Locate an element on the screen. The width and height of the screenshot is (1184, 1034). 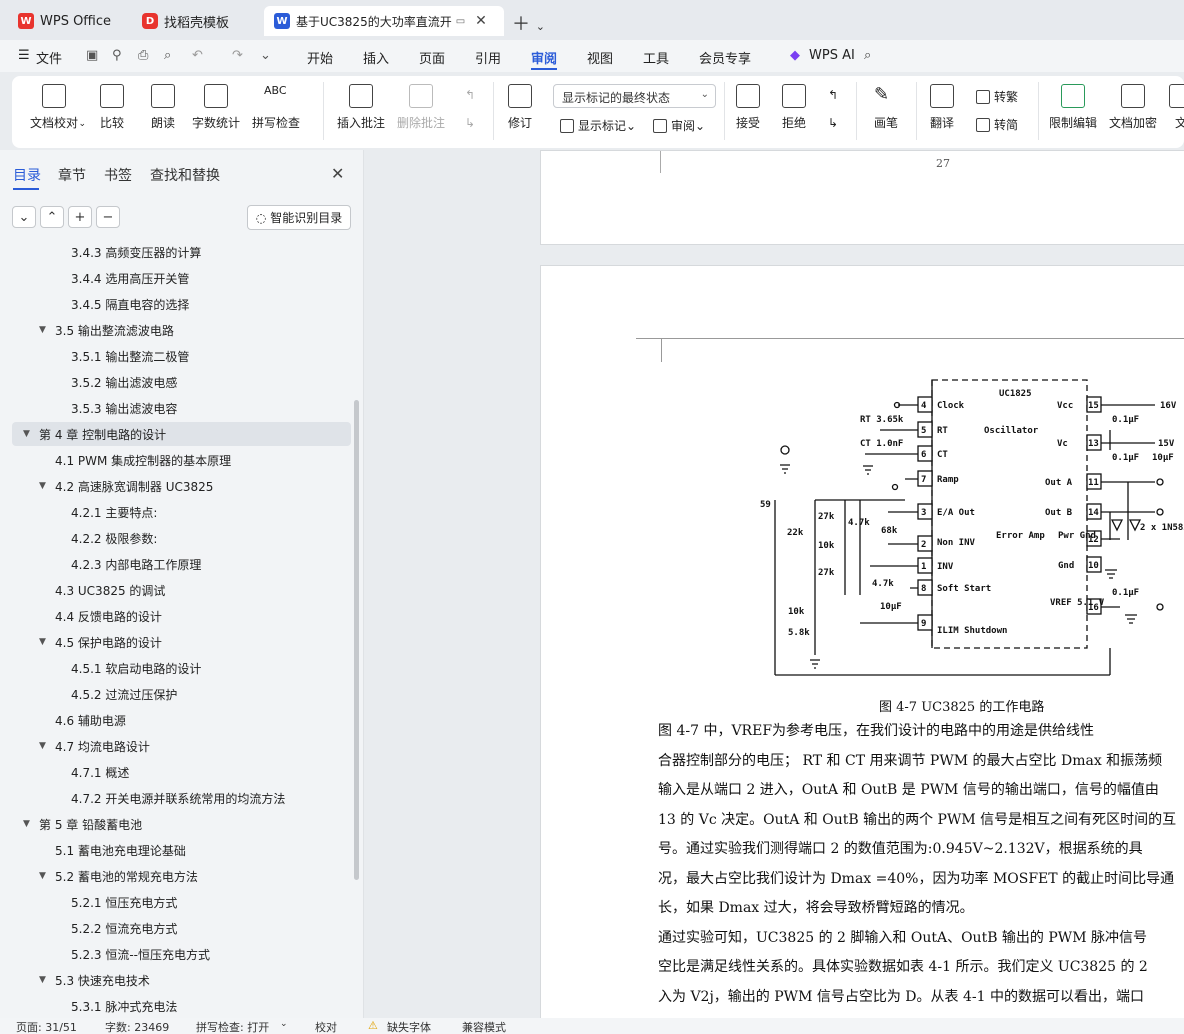
toc-item: 4.7.1 概述 is located at coordinates (181, 772).